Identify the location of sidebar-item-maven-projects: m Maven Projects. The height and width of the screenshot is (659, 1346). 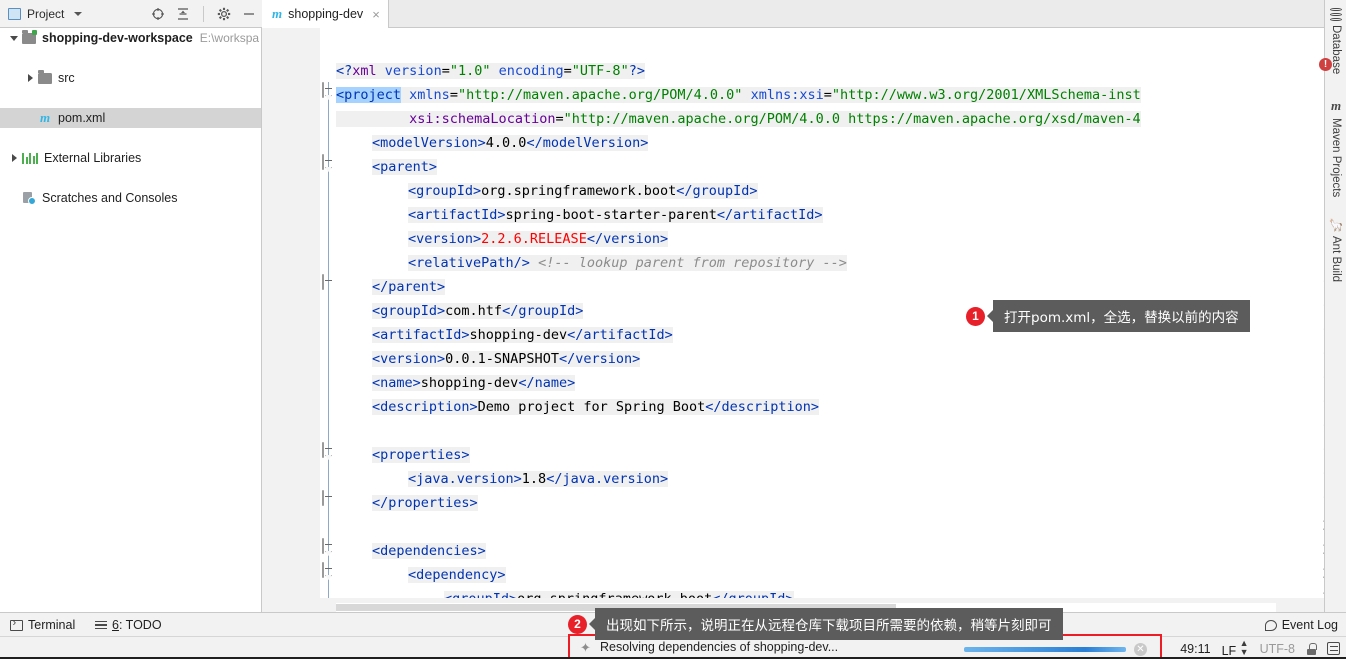
(1335, 147).